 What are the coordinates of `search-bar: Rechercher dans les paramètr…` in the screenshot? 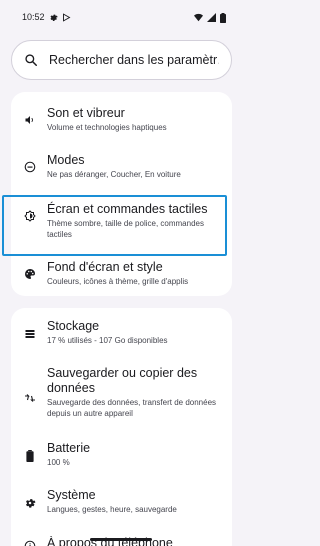 It's located at (121, 60).